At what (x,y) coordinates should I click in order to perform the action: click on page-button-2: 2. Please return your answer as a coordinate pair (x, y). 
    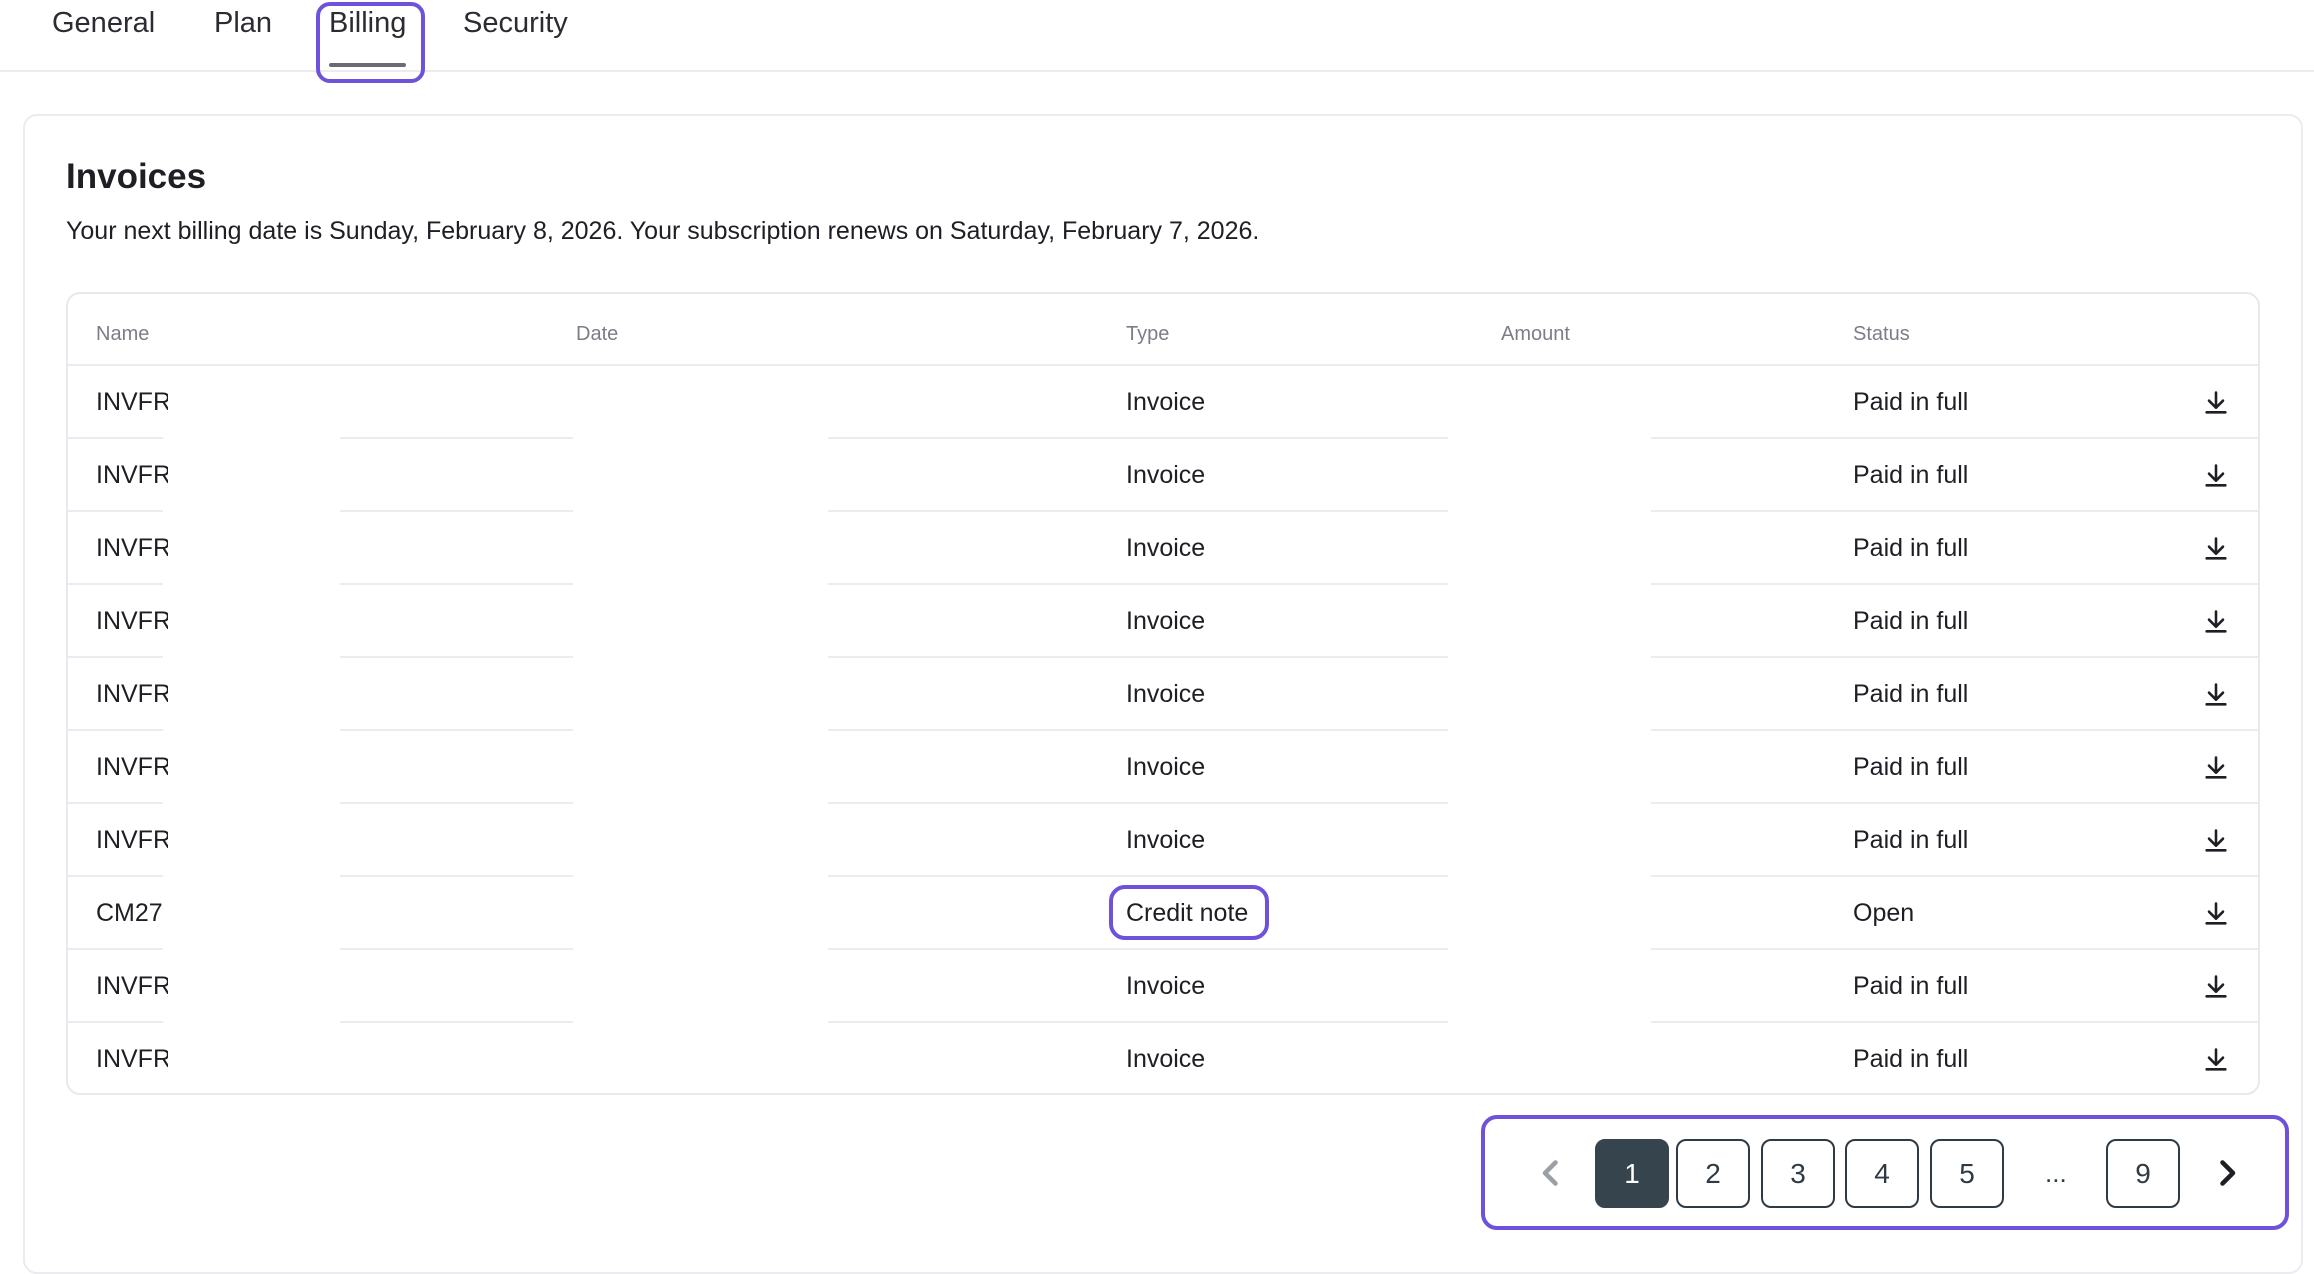
    Looking at the image, I should click on (1713, 1173).